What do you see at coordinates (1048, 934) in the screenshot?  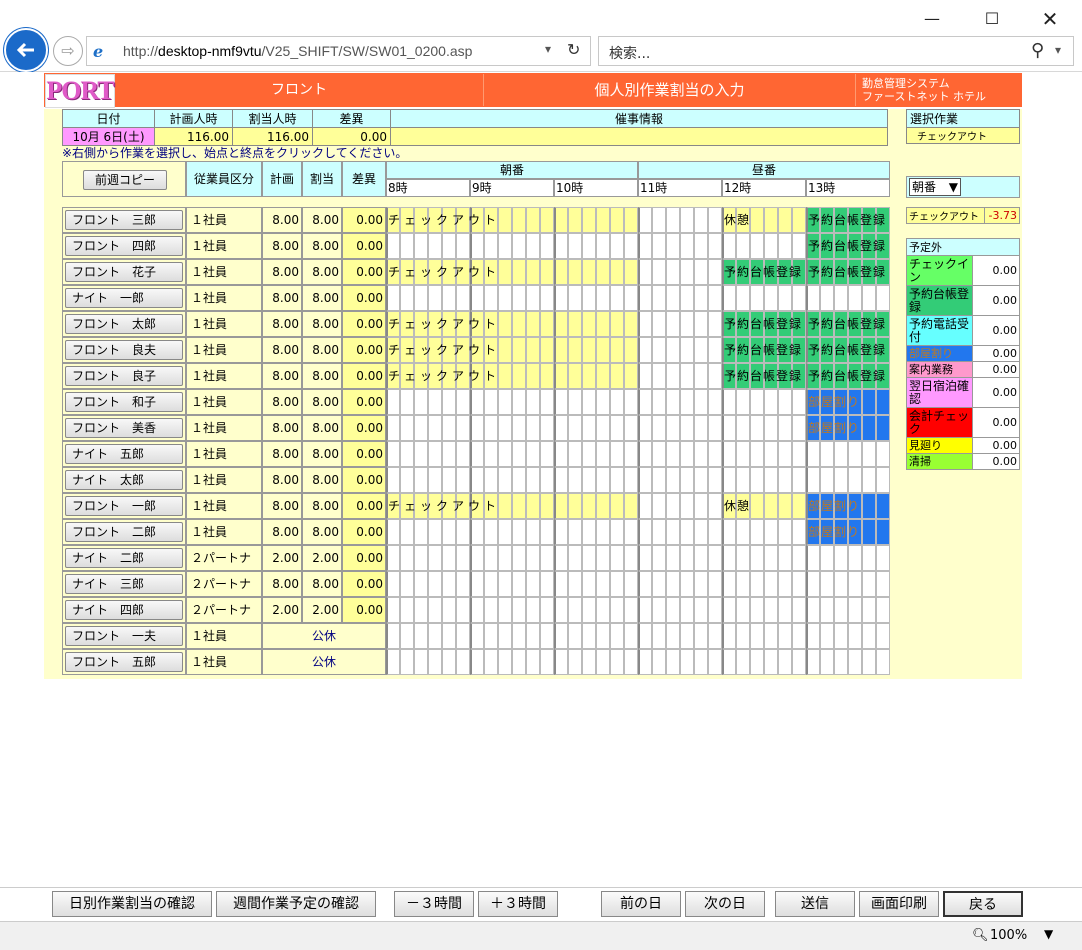 I see `zoom-dropdown-icon: ▼` at bounding box center [1048, 934].